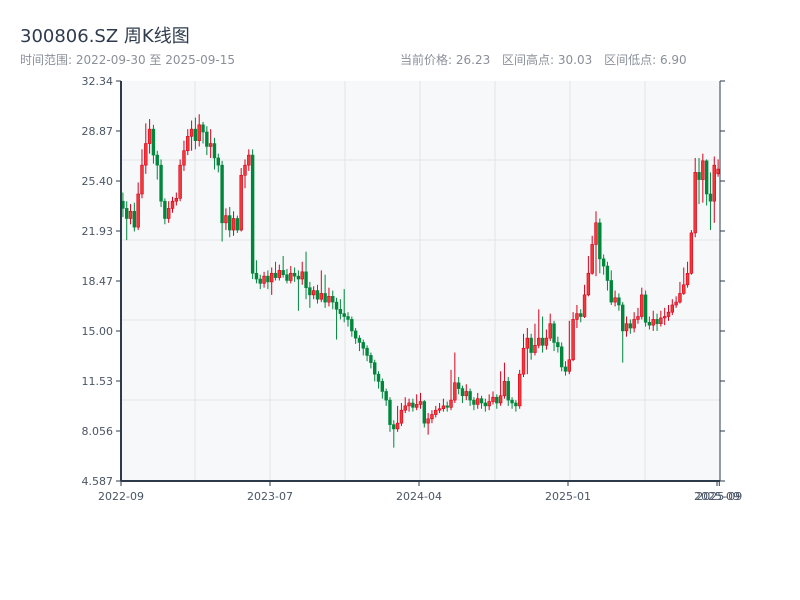  What do you see at coordinates (98, 131) in the screenshot?
I see `y-tick-label: 28.87` at bounding box center [98, 131].